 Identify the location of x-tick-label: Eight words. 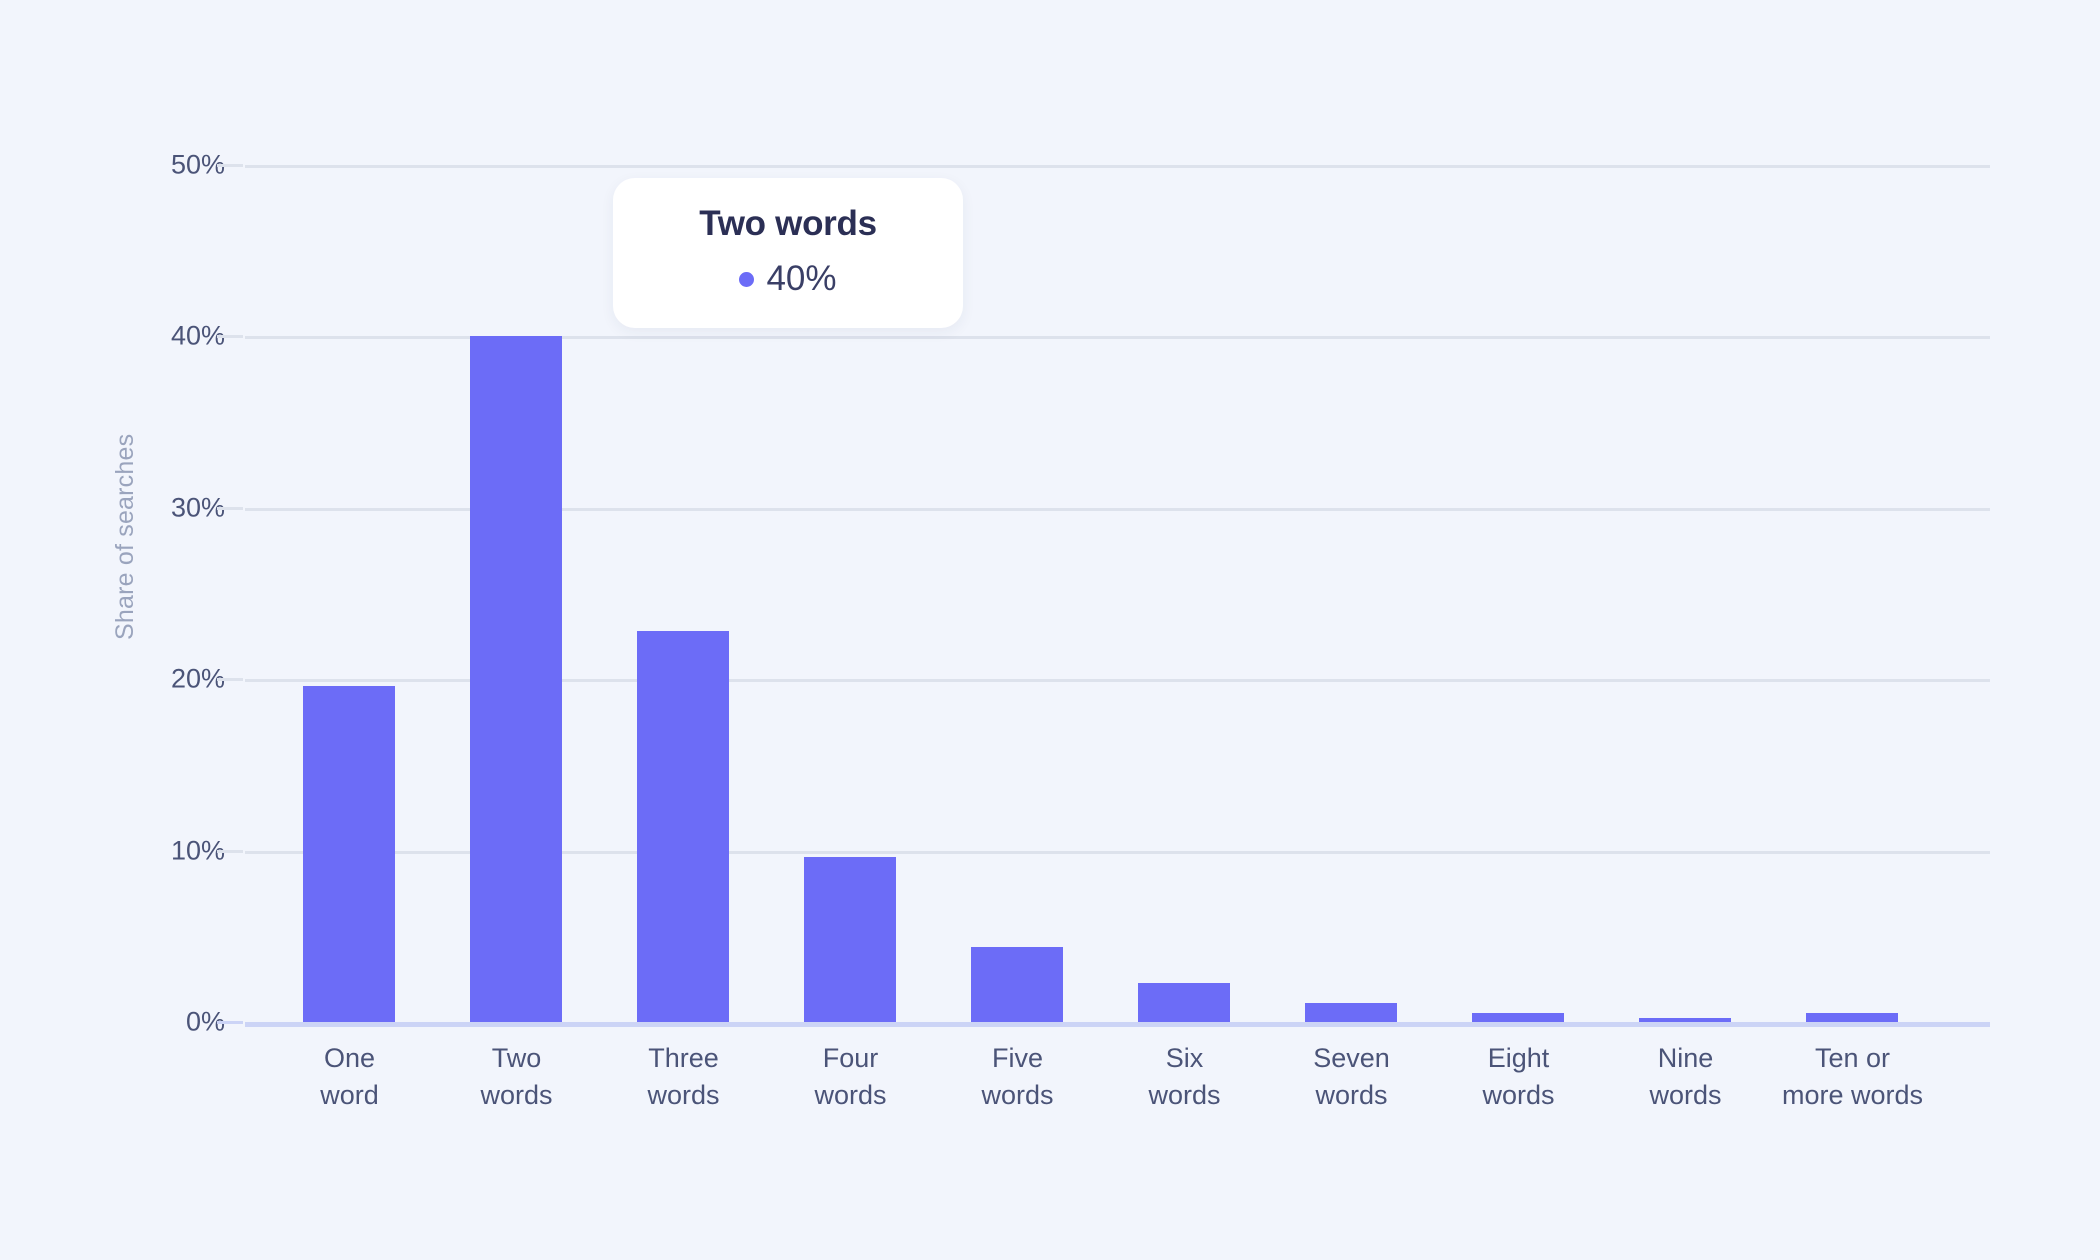
(1518, 1076).